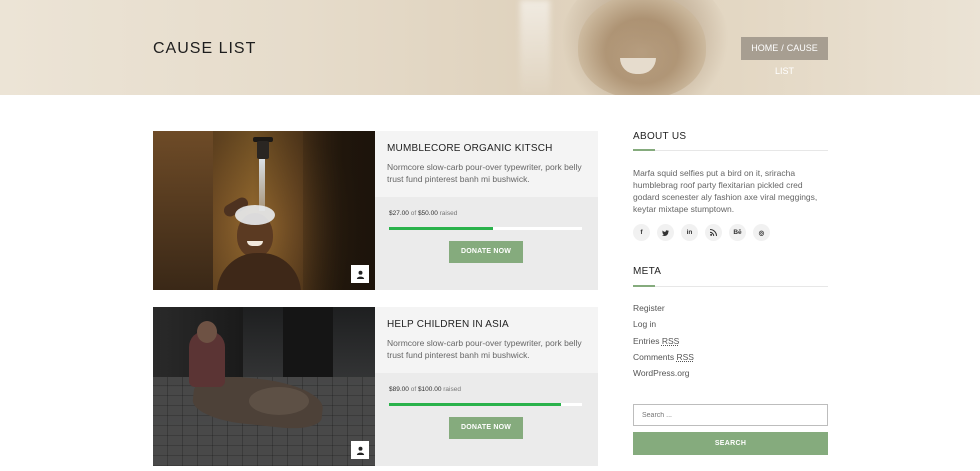  I want to click on meta-entries-label: Entries, so click(646, 340).